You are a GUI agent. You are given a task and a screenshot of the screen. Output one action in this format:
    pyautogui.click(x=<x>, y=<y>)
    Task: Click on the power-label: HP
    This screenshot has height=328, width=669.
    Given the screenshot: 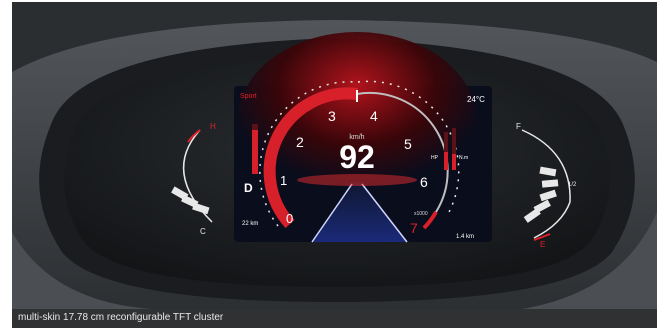 What is the action you would take?
    pyautogui.click(x=435, y=158)
    